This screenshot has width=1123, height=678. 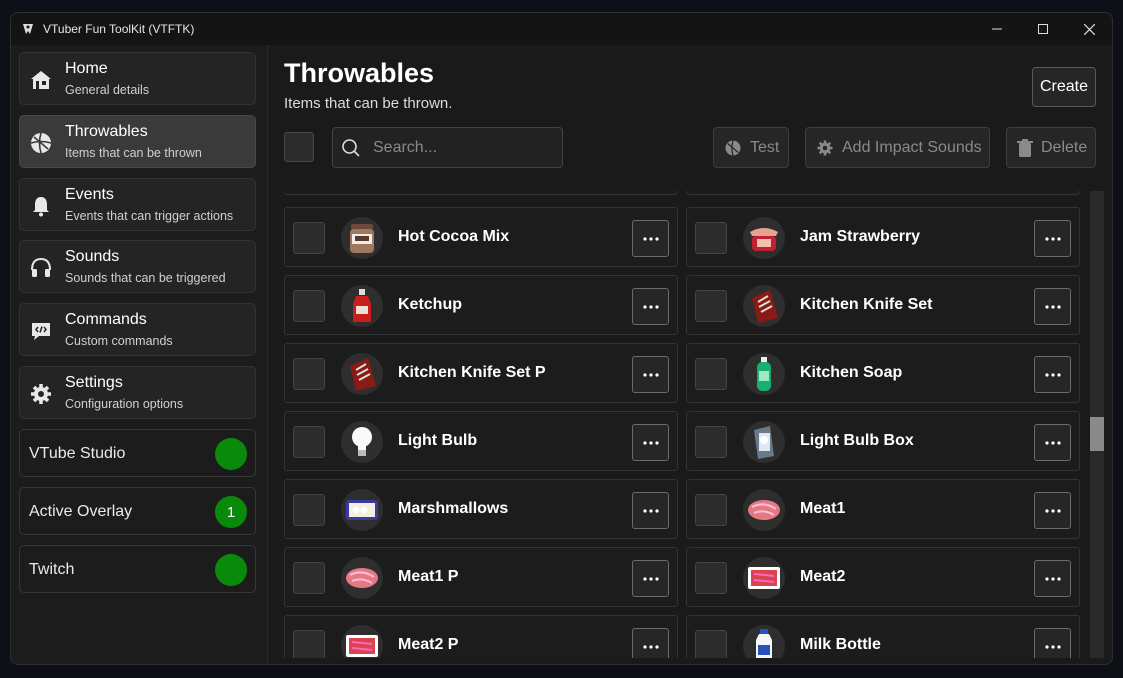 I want to click on close-button, so click(x=1089, y=29).